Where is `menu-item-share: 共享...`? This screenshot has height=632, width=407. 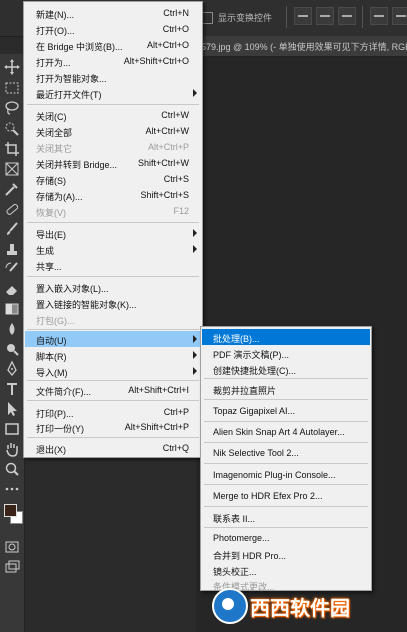
menu-item-share: 共享... is located at coordinates (113, 265).